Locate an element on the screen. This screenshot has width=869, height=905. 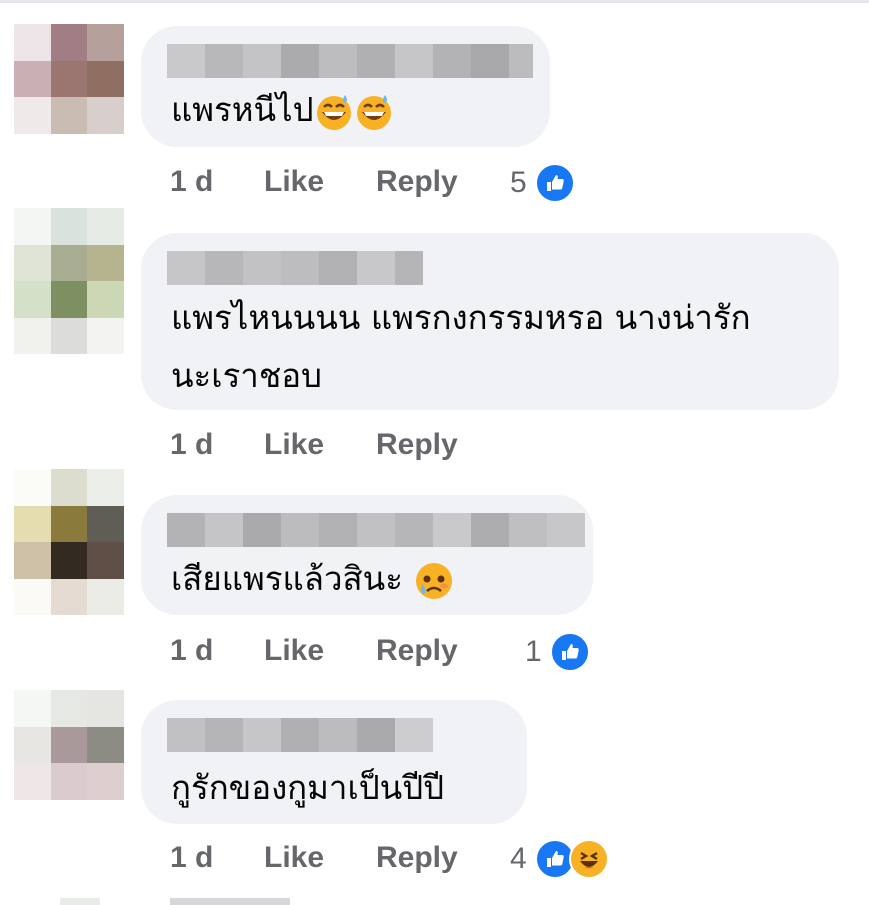
reaction-summary: 5 is located at coordinates (542, 183).